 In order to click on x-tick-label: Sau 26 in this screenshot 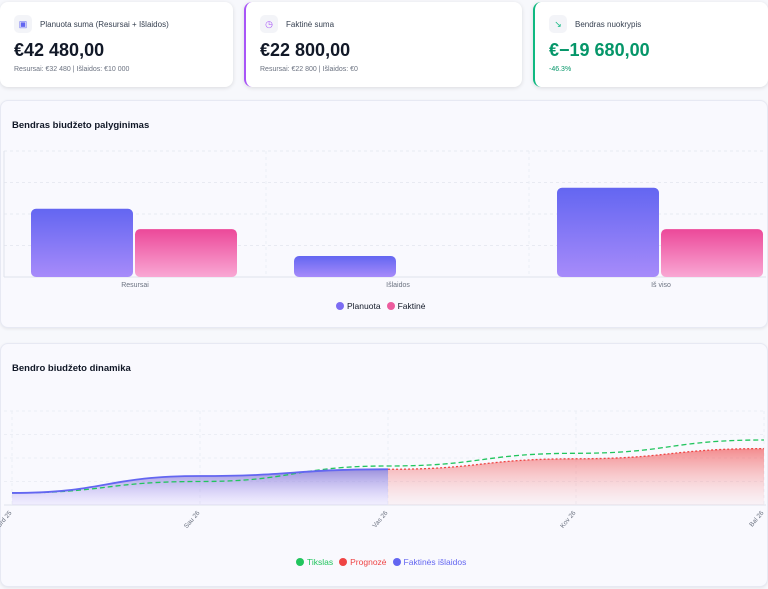, I will do `click(192, 519)`.